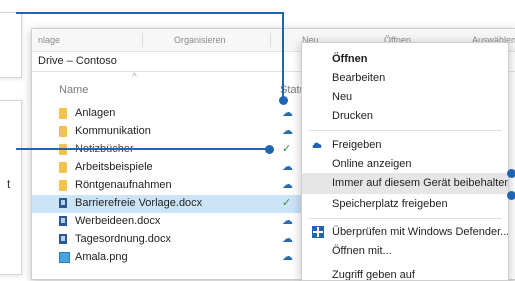 This screenshot has height=281, width=515. I want to click on ribbon-item-organisieren: Organisieren, so click(200, 40).